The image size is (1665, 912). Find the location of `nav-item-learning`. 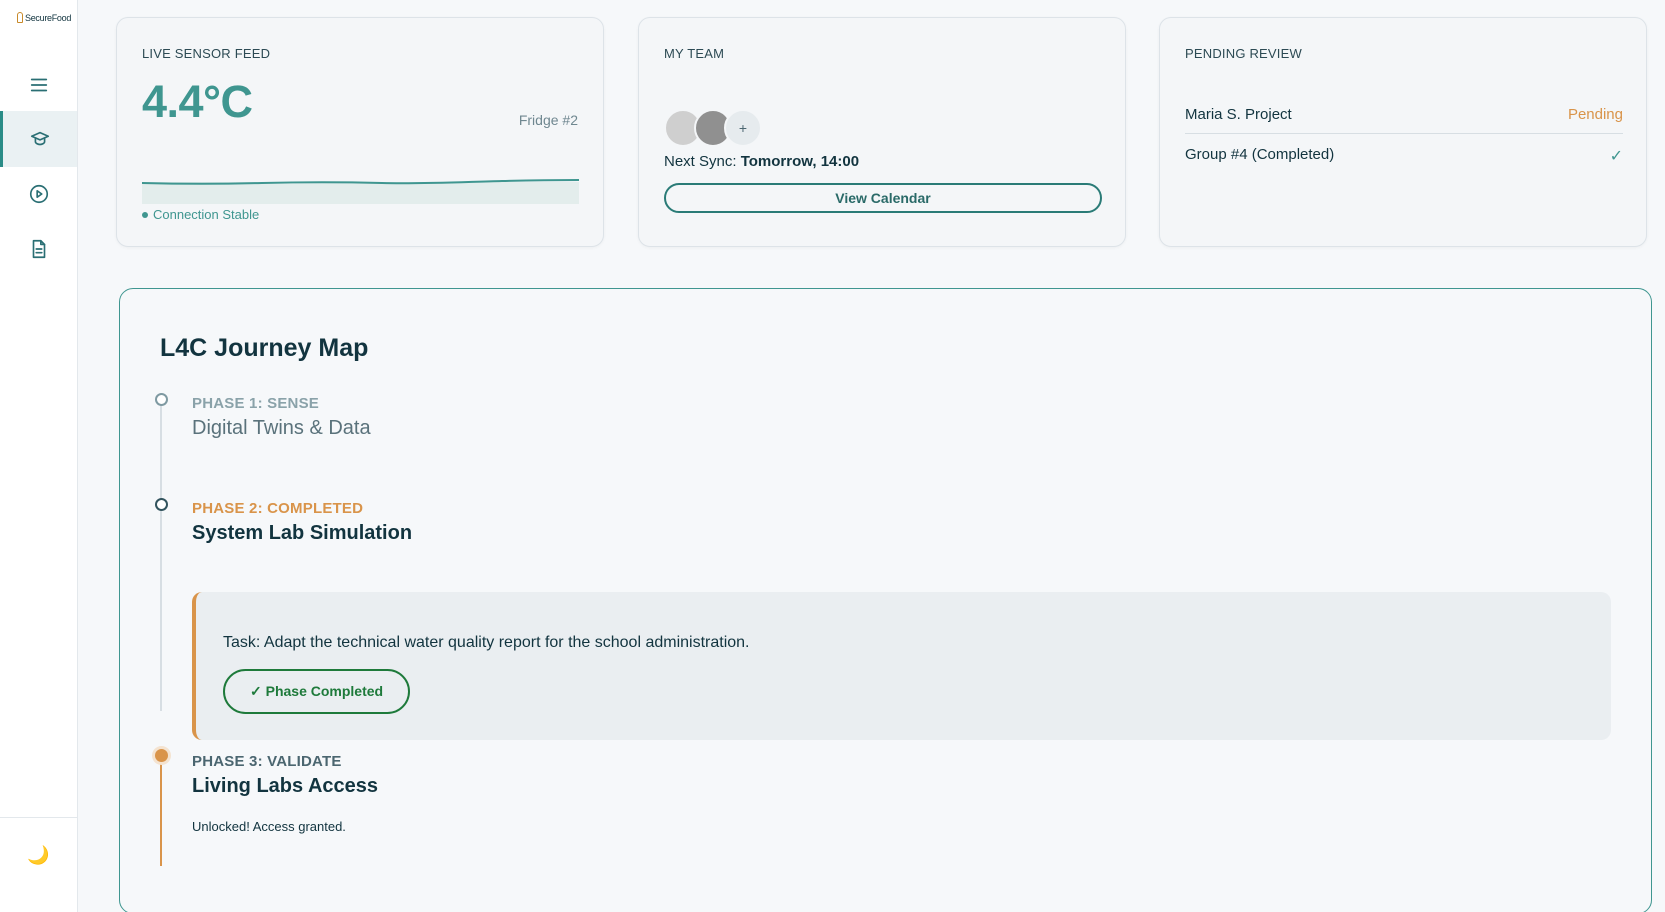

nav-item-learning is located at coordinates (38, 139).